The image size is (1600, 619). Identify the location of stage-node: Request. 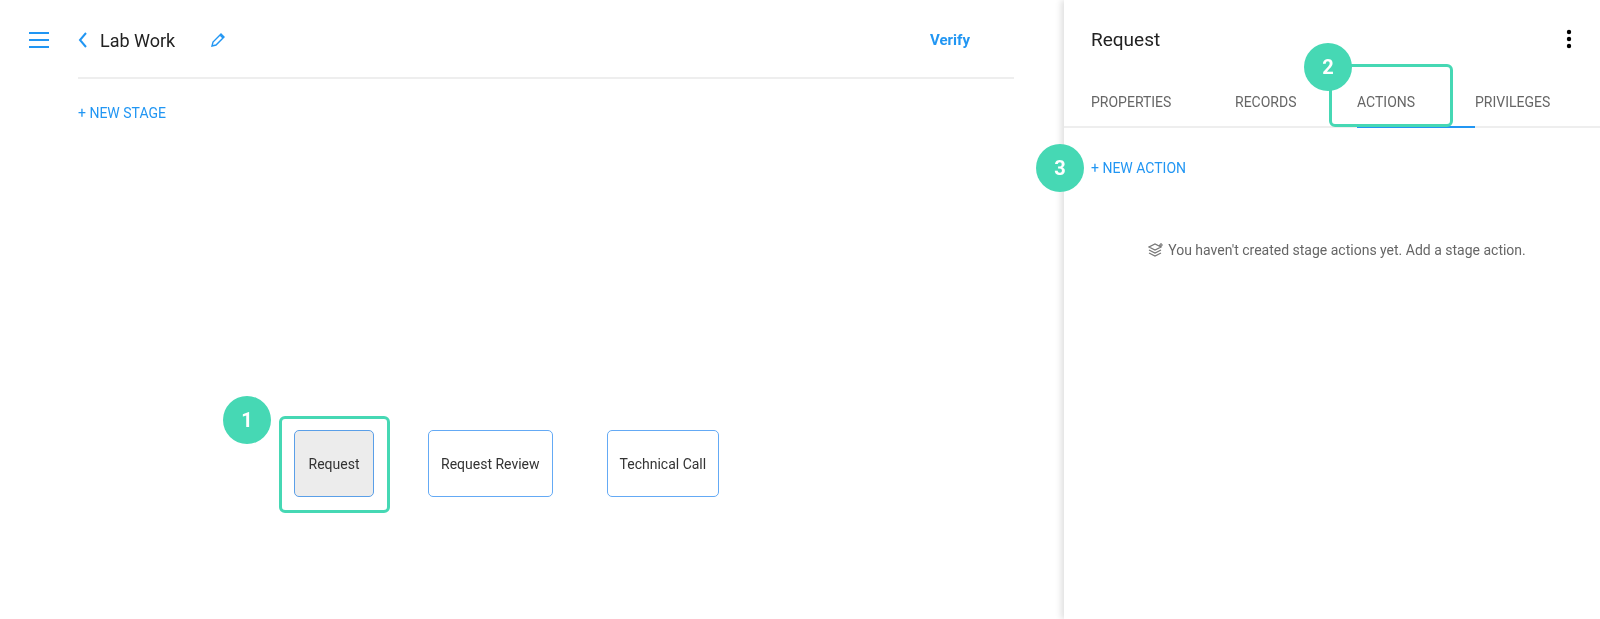
(334, 463).